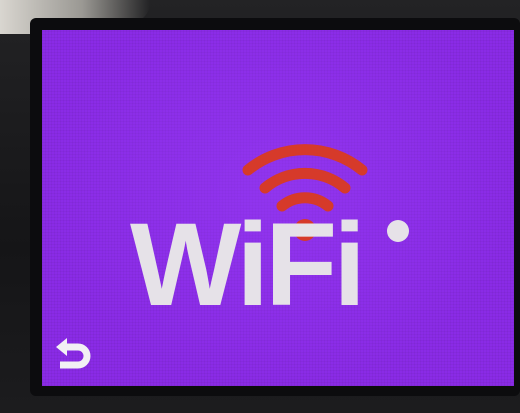 The width and height of the screenshot is (520, 413). I want to click on back-button, so click(72, 352).